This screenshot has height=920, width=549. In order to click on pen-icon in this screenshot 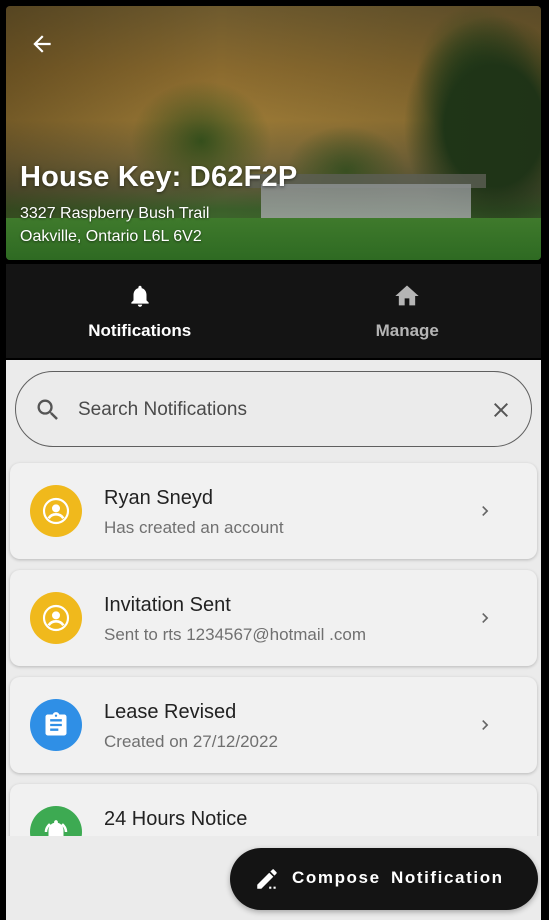, I will do `click(267, 879)`.